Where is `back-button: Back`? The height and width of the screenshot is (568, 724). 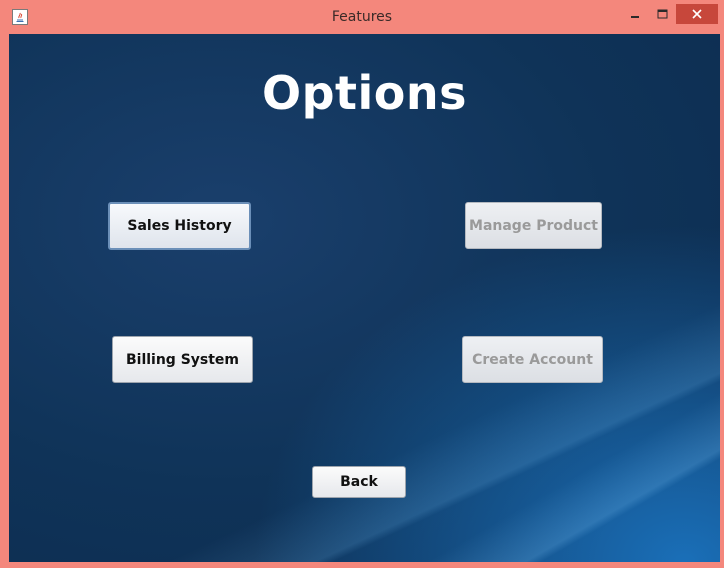 back-button: Back is located at coordinates (359, 482).